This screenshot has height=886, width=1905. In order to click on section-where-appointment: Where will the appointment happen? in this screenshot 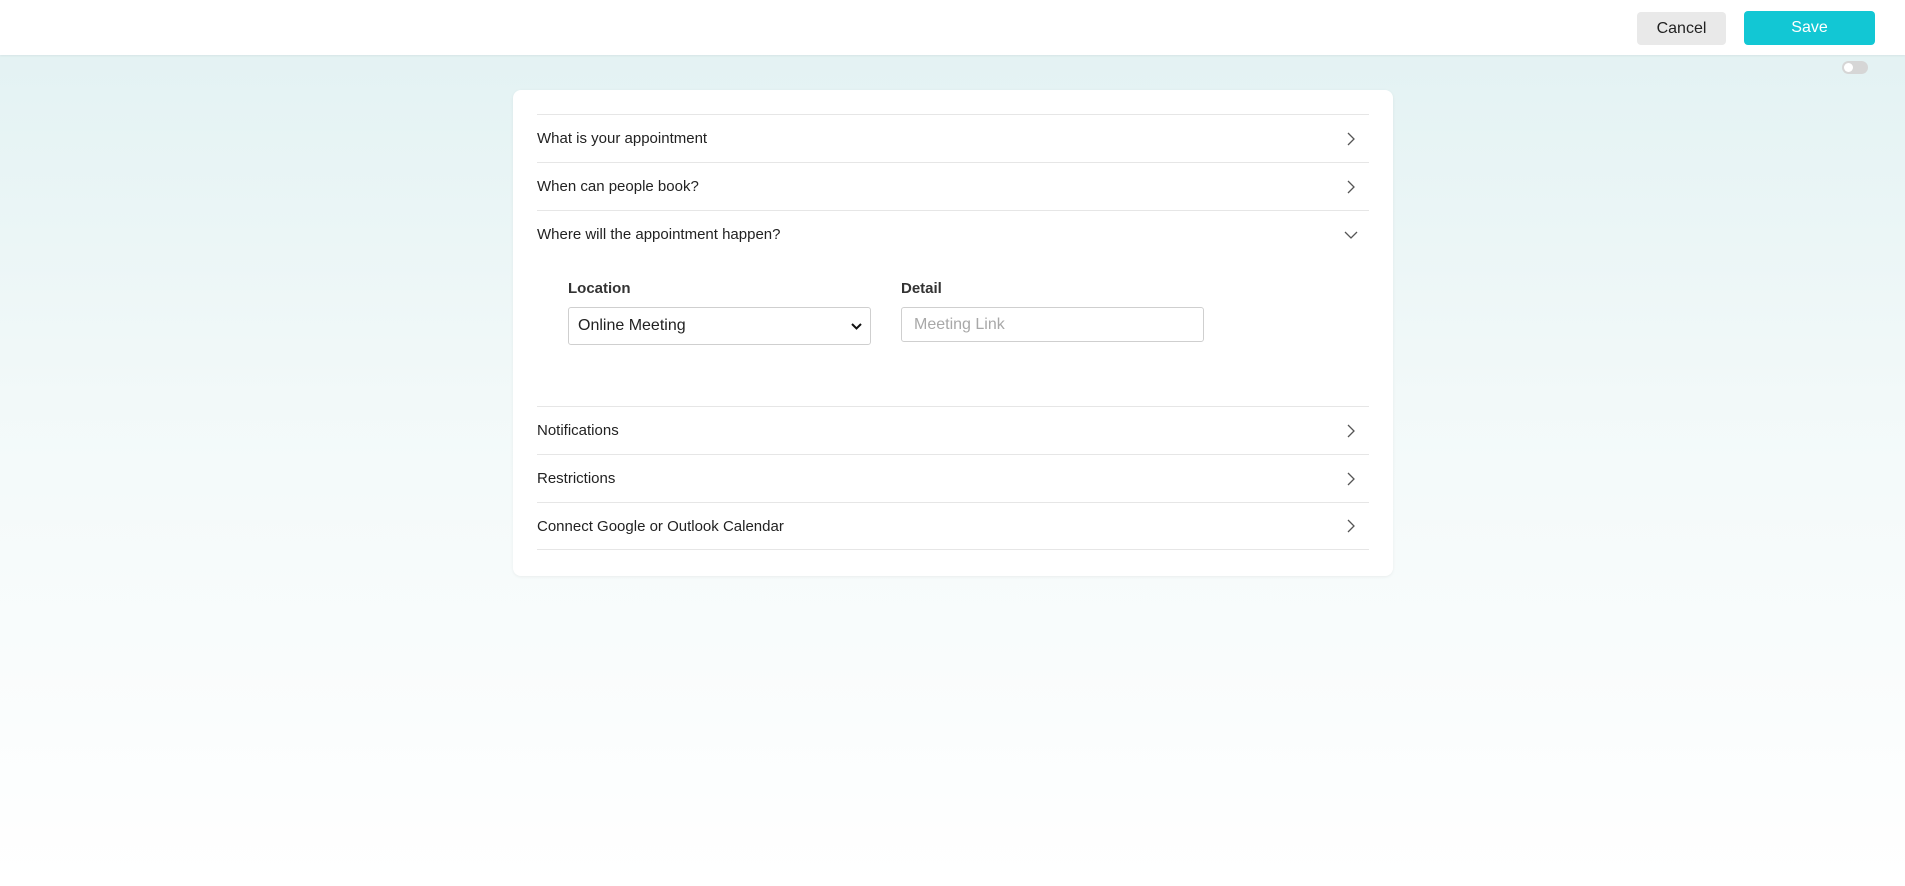, I will do `click(953, 234)`.